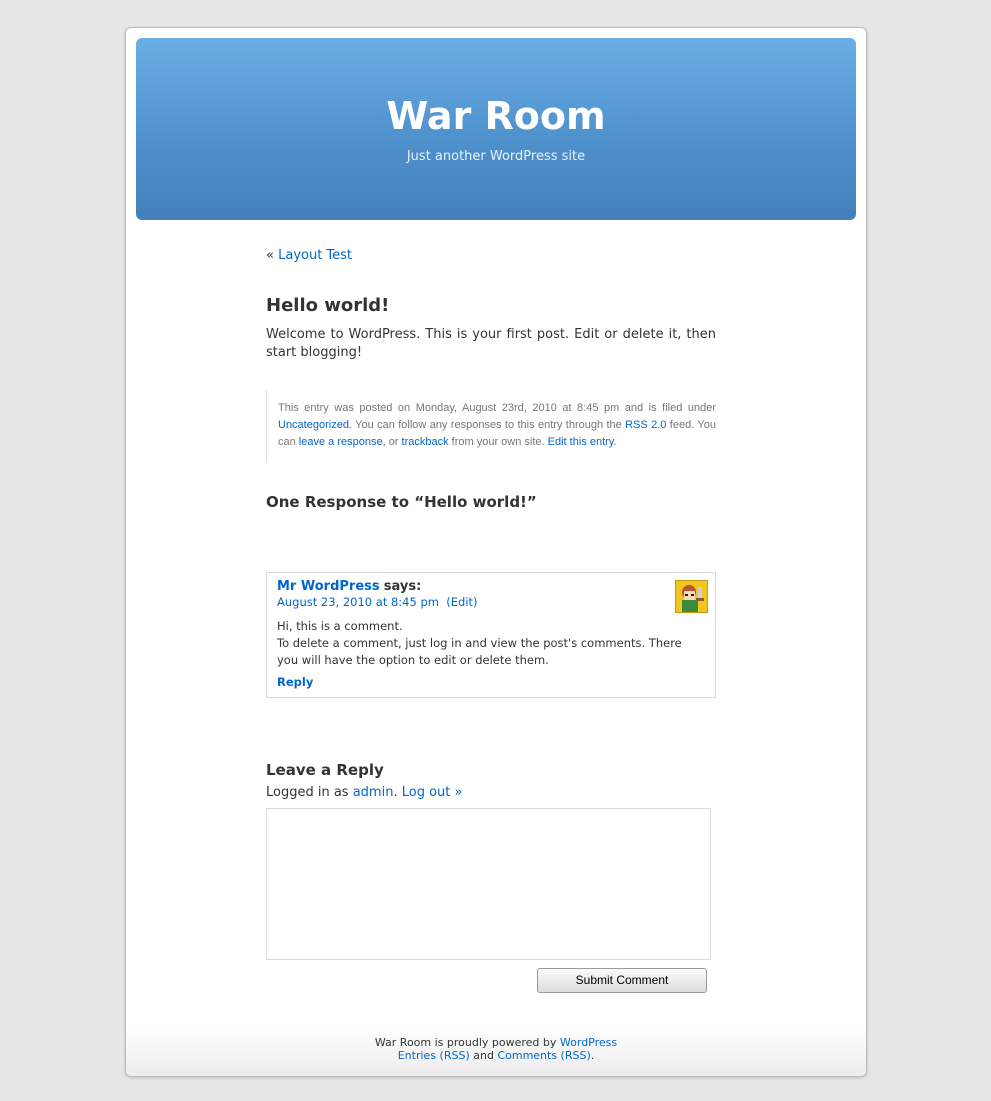 This screenshot has height=1101, width=991. What do you see at coordinates (432, 792) in the screenshot?
I see `logout-link: Log out »` at bounding box center [432, 792].